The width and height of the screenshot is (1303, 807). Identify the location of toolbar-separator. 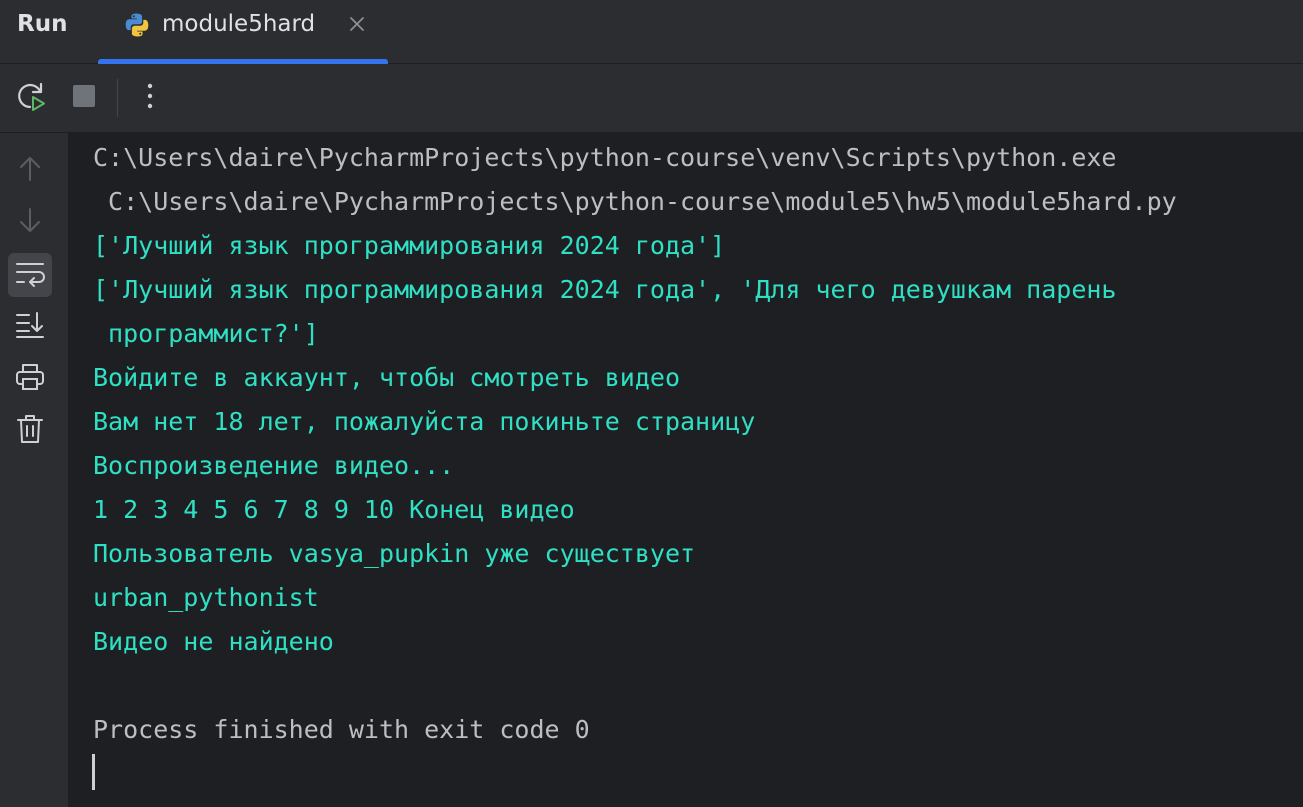
(117, 98).